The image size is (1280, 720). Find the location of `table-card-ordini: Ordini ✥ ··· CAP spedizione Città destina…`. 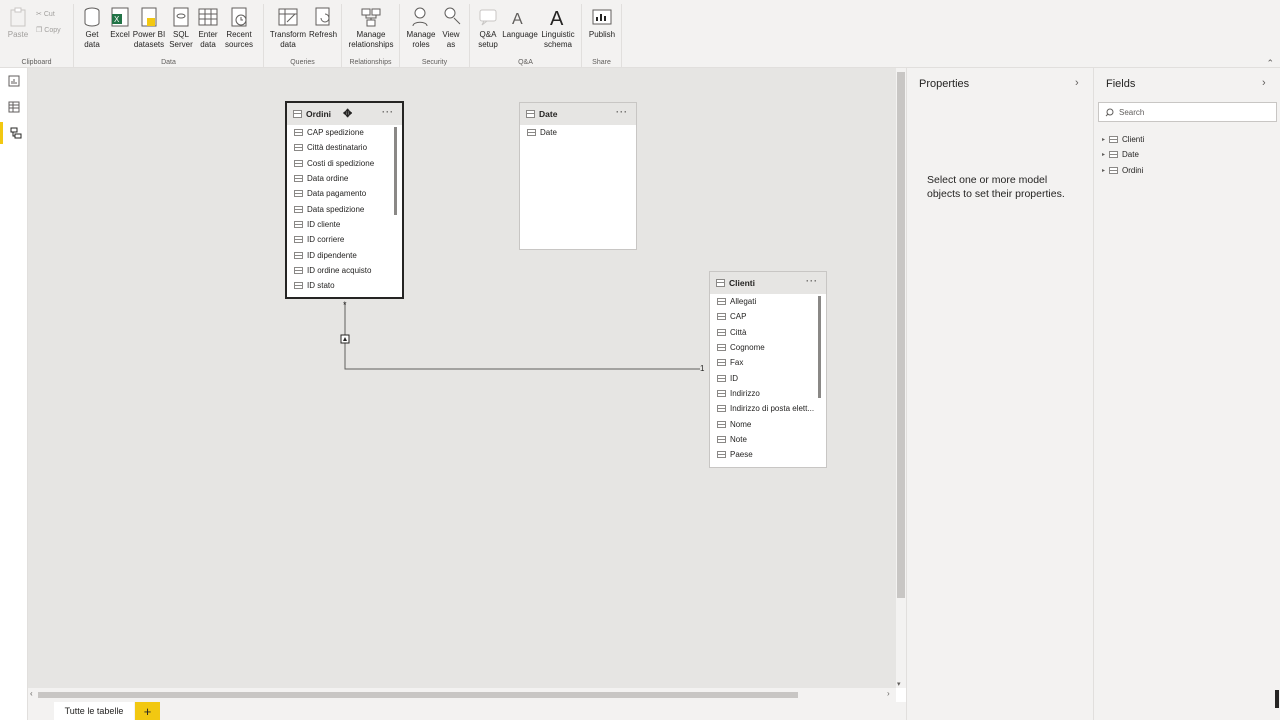

table-card-ordini: Ordini ✥ ··· CAP spedizione Città destina… is located at coordinates (344, 200).